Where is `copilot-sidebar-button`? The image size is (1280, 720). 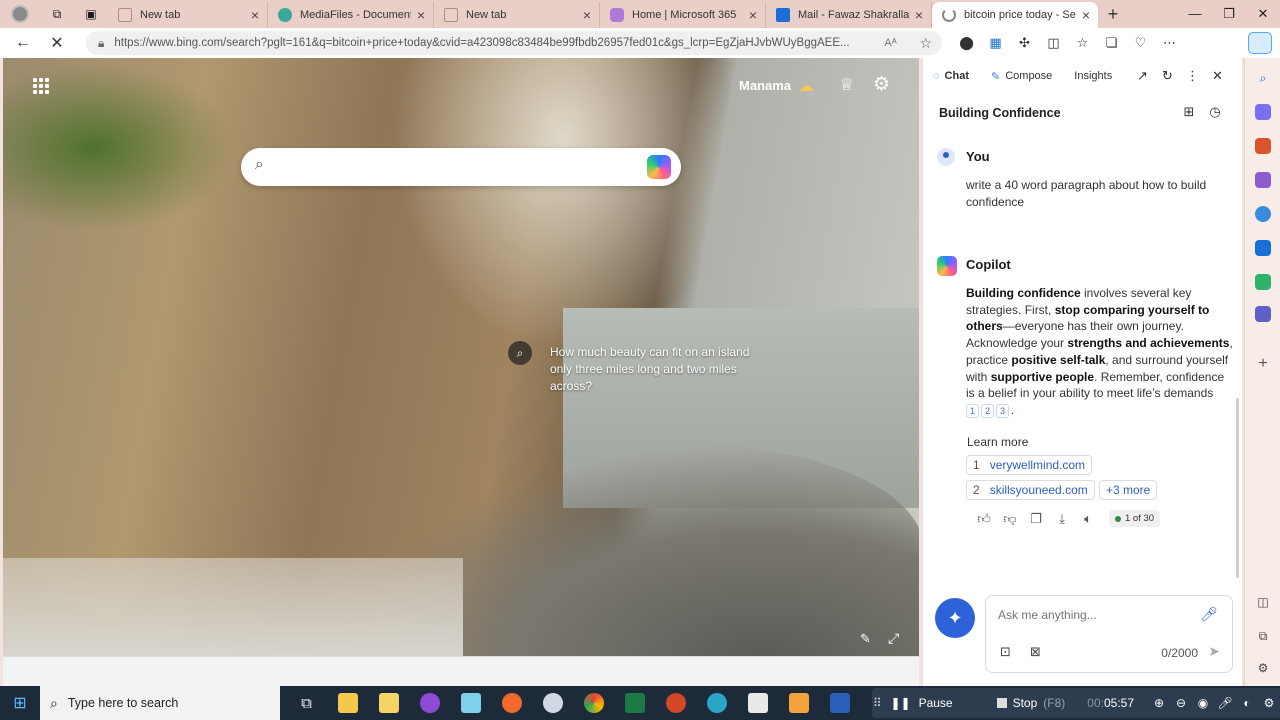
copilot-sidebar-button is located at coordinates (1260, 43).